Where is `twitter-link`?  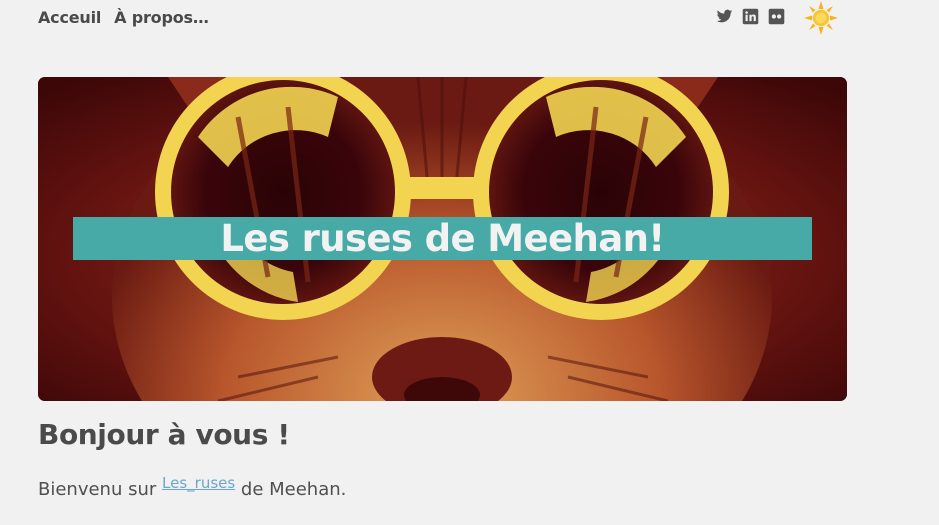
twitter-link is located at coordinates (724, 16).